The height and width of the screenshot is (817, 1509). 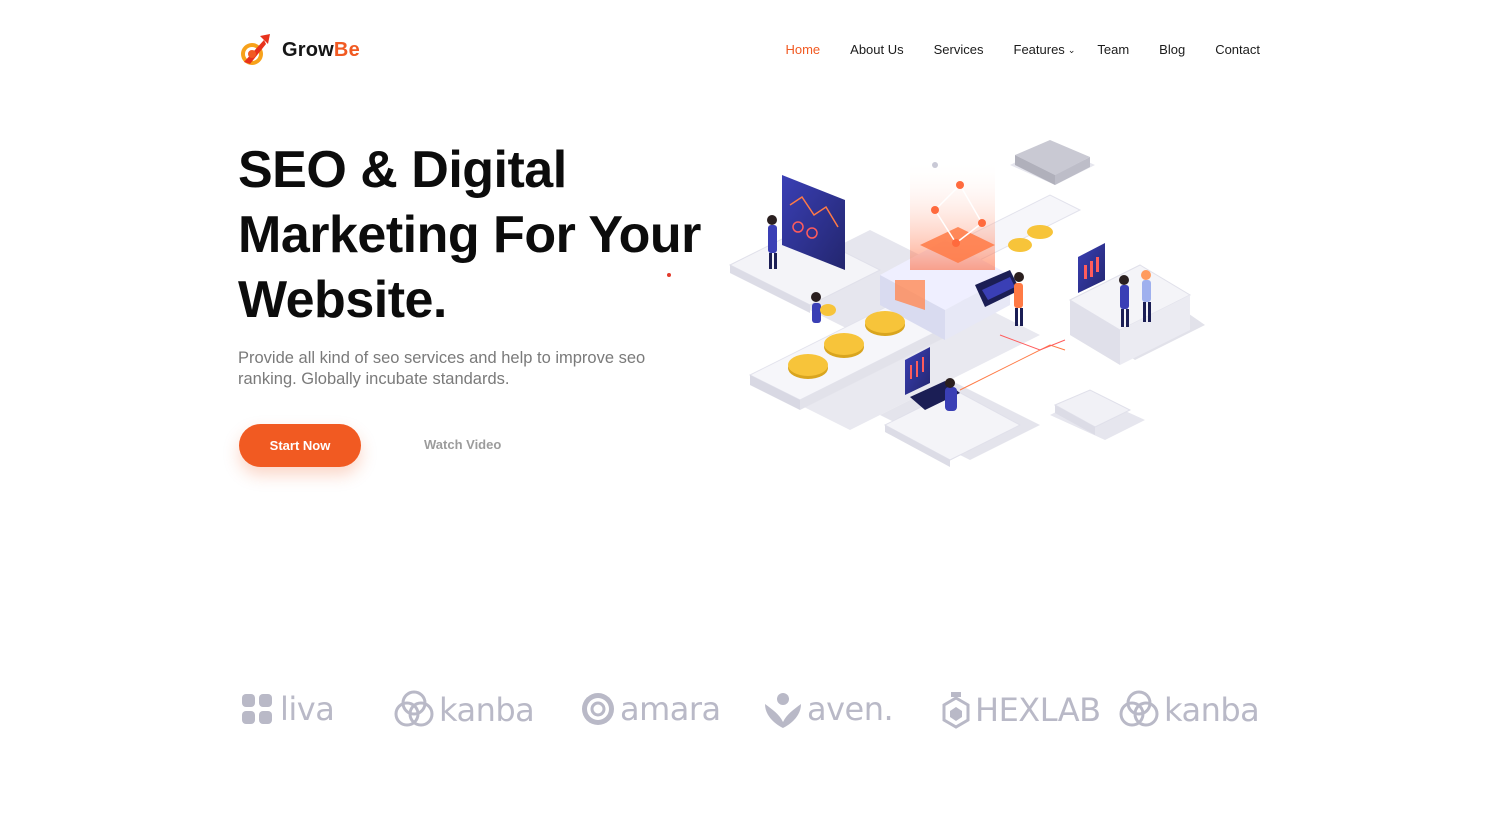 What do you see at coordinates (1071, 50) in the screenshot?
I see `chevron-down-icon: ⌄` at bounding box center [1071, 50].